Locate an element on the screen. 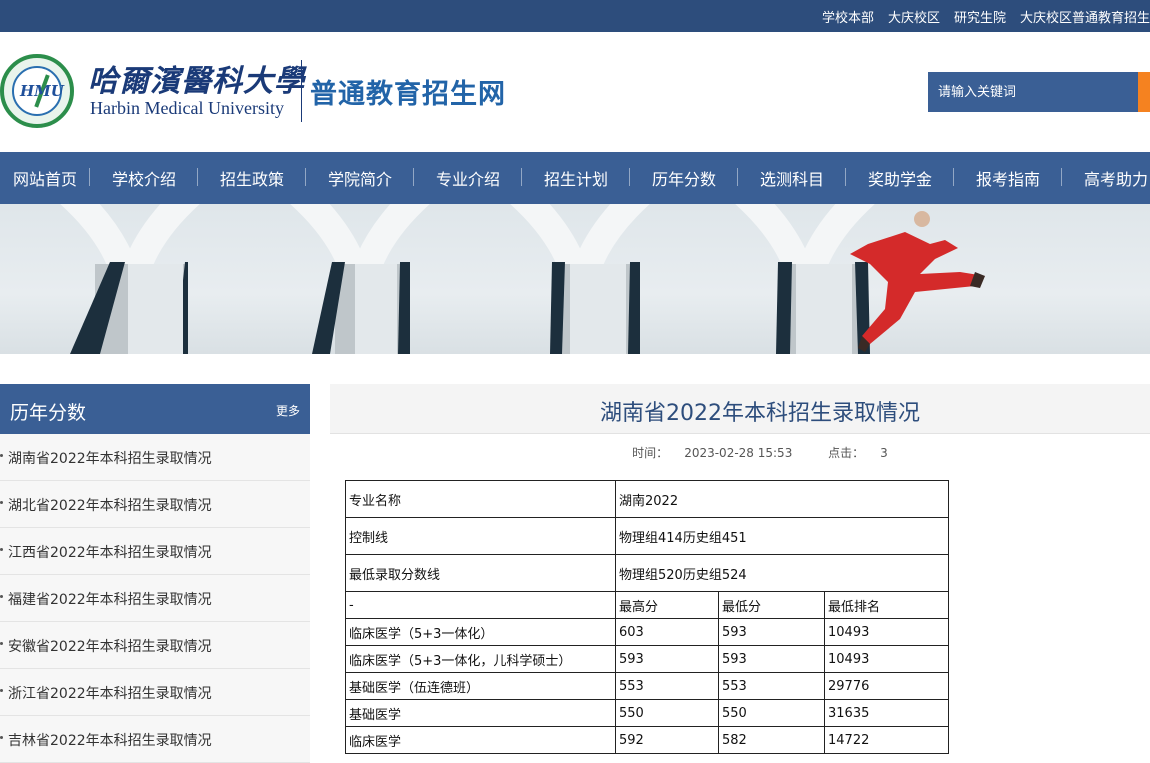 Image resolution: width=1150 pixels, height=763 pixels. nav-item-application-guide: 报考指南 is located at coordinates (1008, 178).